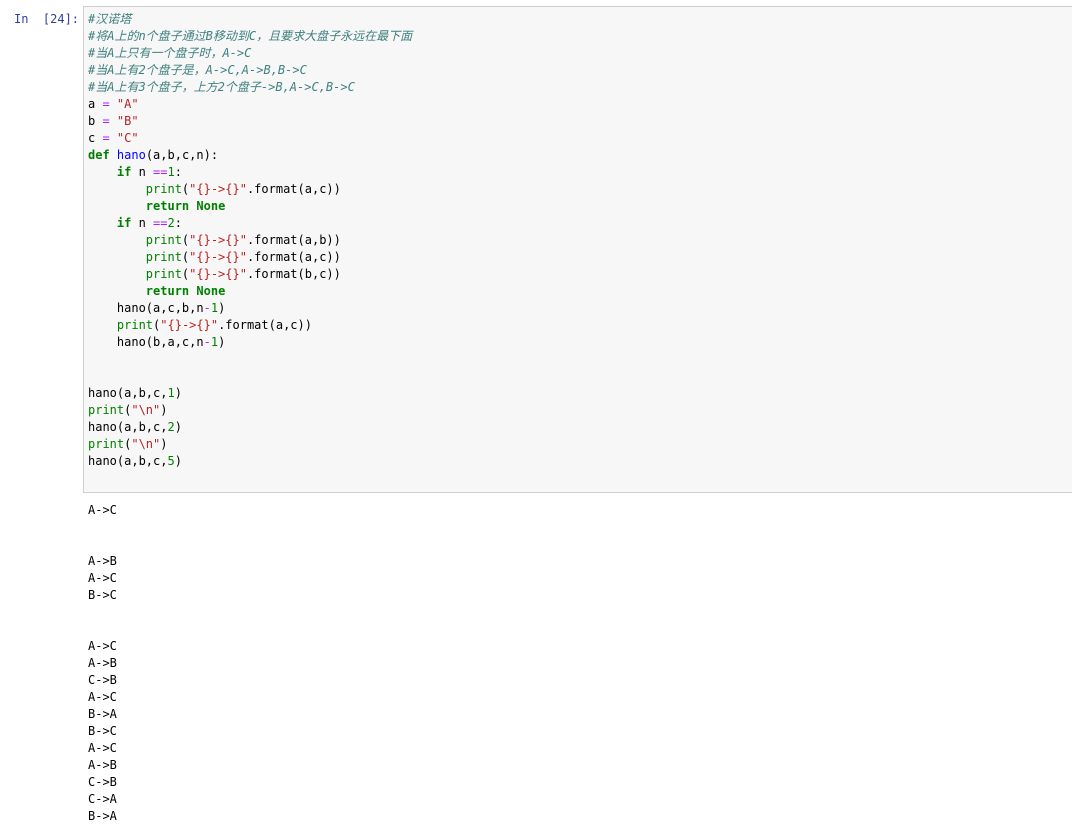  I want to click on code-line: #当A上只有一个盘子时，A->C, so click(250, 53).